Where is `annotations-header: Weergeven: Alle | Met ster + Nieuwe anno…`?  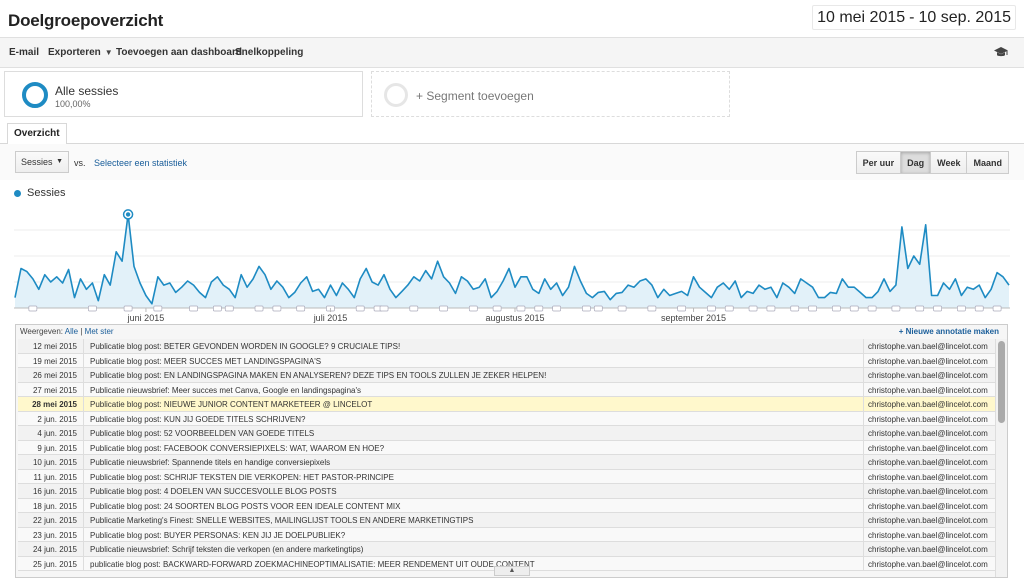 annotations-header: Weergeven: Alle | Met ster + Nieuwe anno… is located at coordinates (511, 332).